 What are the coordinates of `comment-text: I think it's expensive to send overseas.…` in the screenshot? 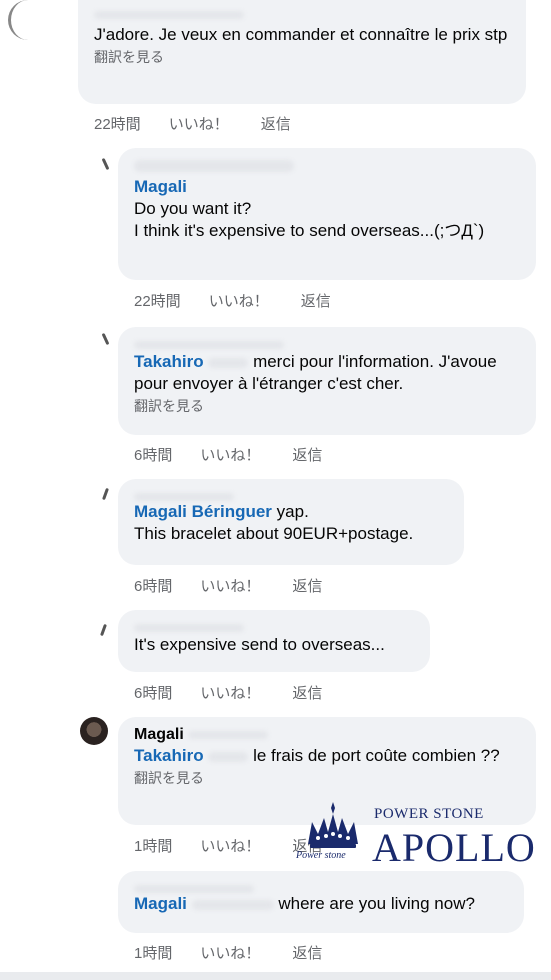 It's located at (309, 230).